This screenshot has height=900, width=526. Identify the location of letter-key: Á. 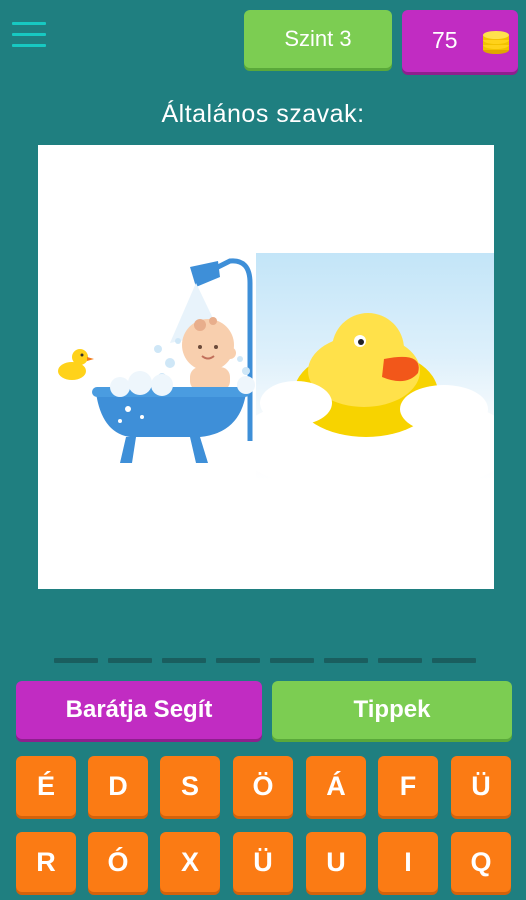
(336, 786).